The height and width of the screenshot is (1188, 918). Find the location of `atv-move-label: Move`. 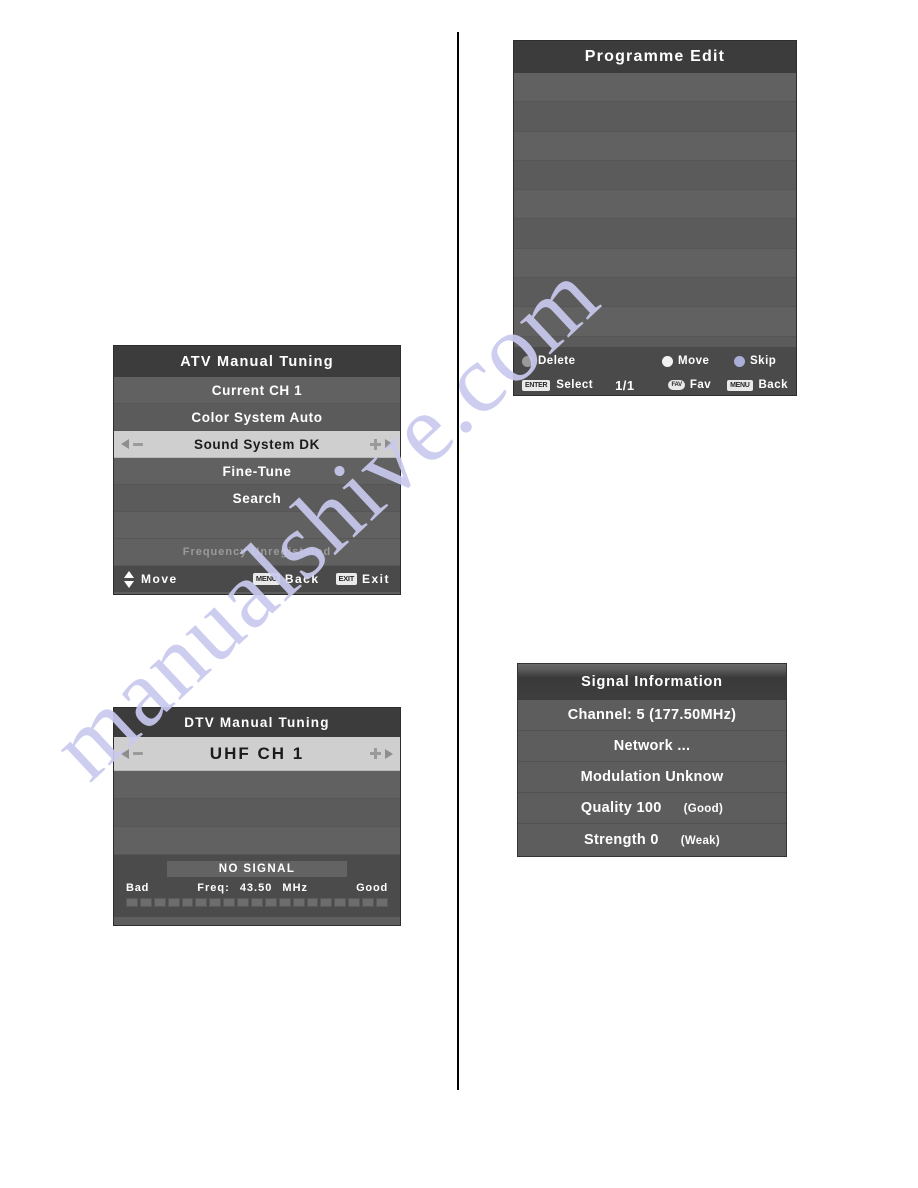

atv-move-label: Move is located at coordinates (159, 579).